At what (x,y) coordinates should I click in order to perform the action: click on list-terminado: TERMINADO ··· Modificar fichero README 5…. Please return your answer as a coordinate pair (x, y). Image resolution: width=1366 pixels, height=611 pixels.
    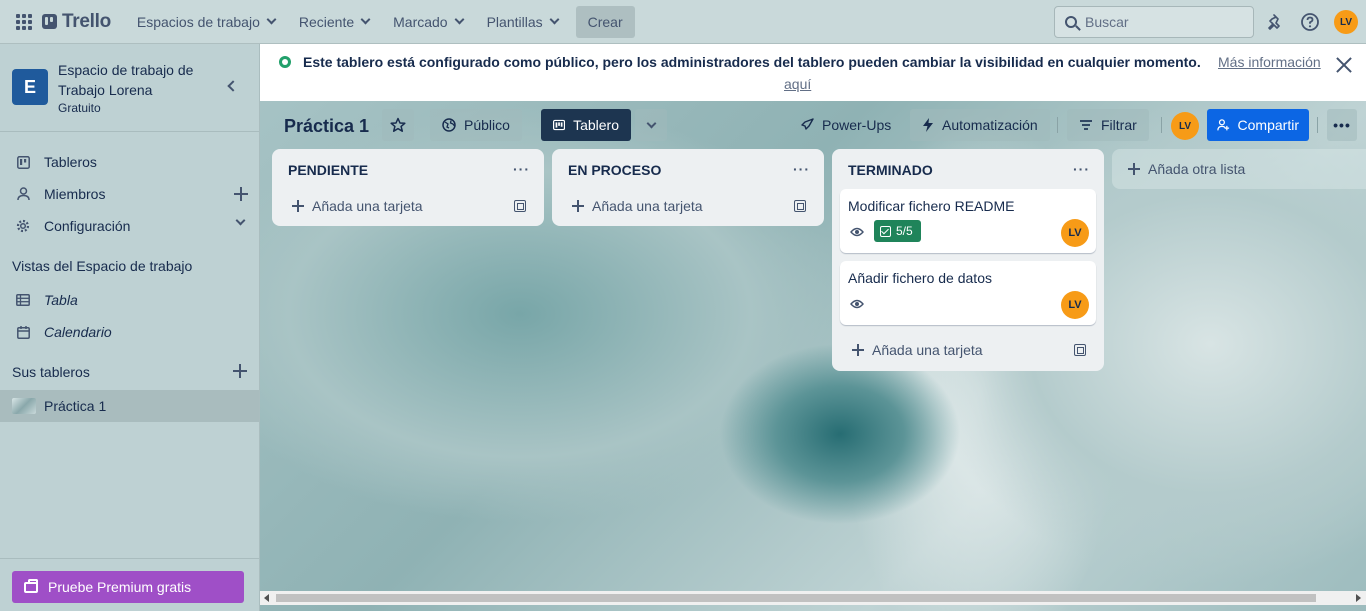
    Looking at the image, I should click on (968, 260).